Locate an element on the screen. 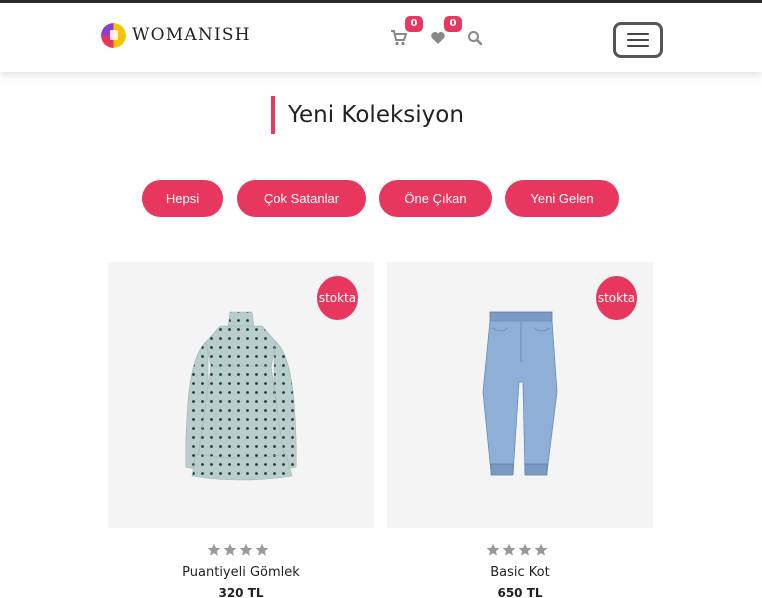 This screenshot has width=762, height=598. product-price: 650 TL is located at coordinates (520, 592).